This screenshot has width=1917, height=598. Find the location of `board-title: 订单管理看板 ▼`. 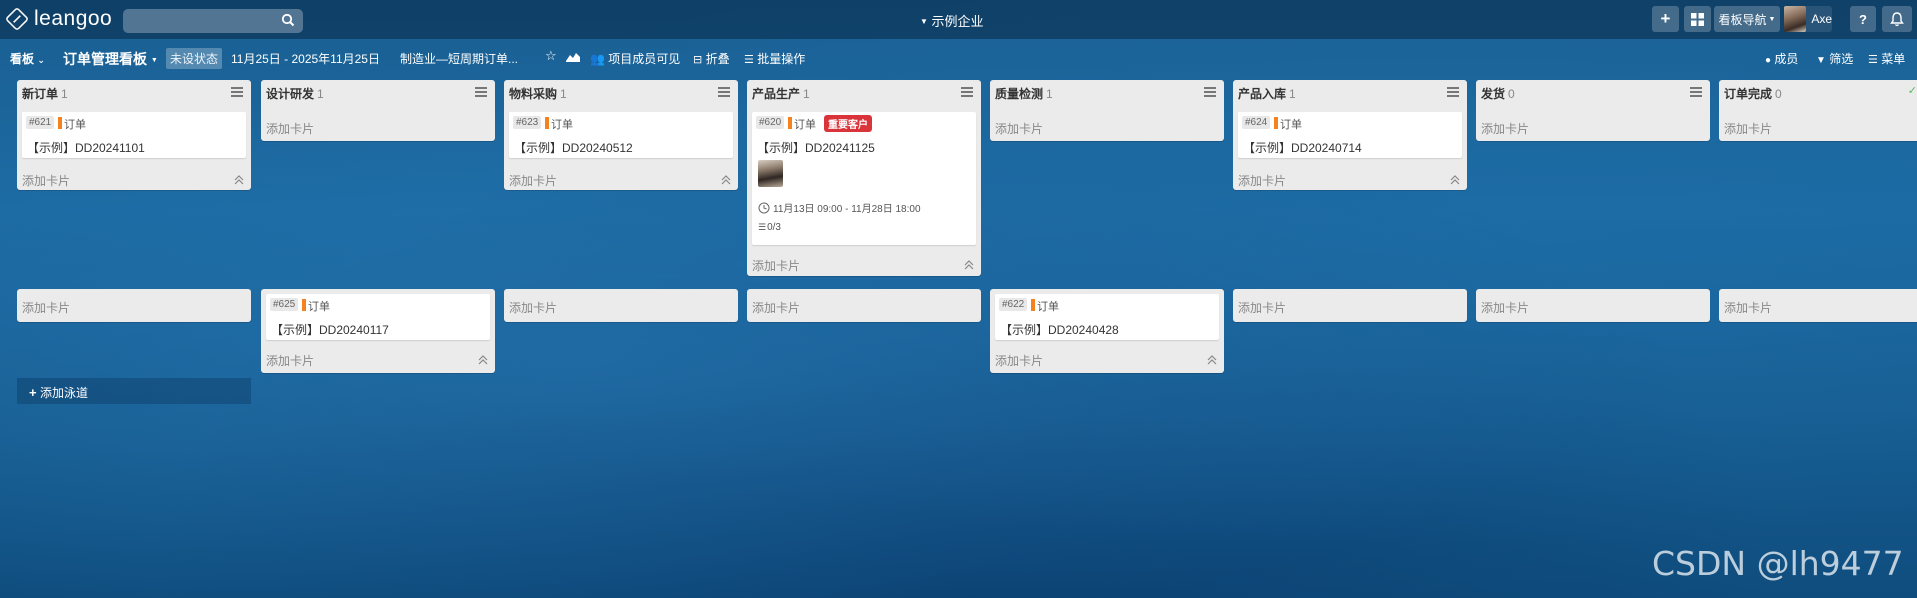

board-title: 订单管理看板 ▼ is located at coordinates (110, 59).